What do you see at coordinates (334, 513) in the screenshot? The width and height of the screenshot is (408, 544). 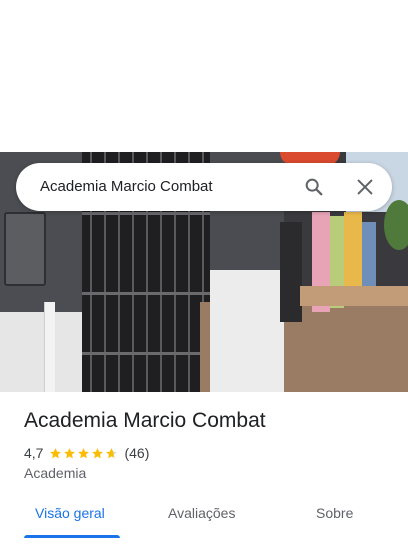 I see `tab-about: Sobre` at bounding box center [334, 513].